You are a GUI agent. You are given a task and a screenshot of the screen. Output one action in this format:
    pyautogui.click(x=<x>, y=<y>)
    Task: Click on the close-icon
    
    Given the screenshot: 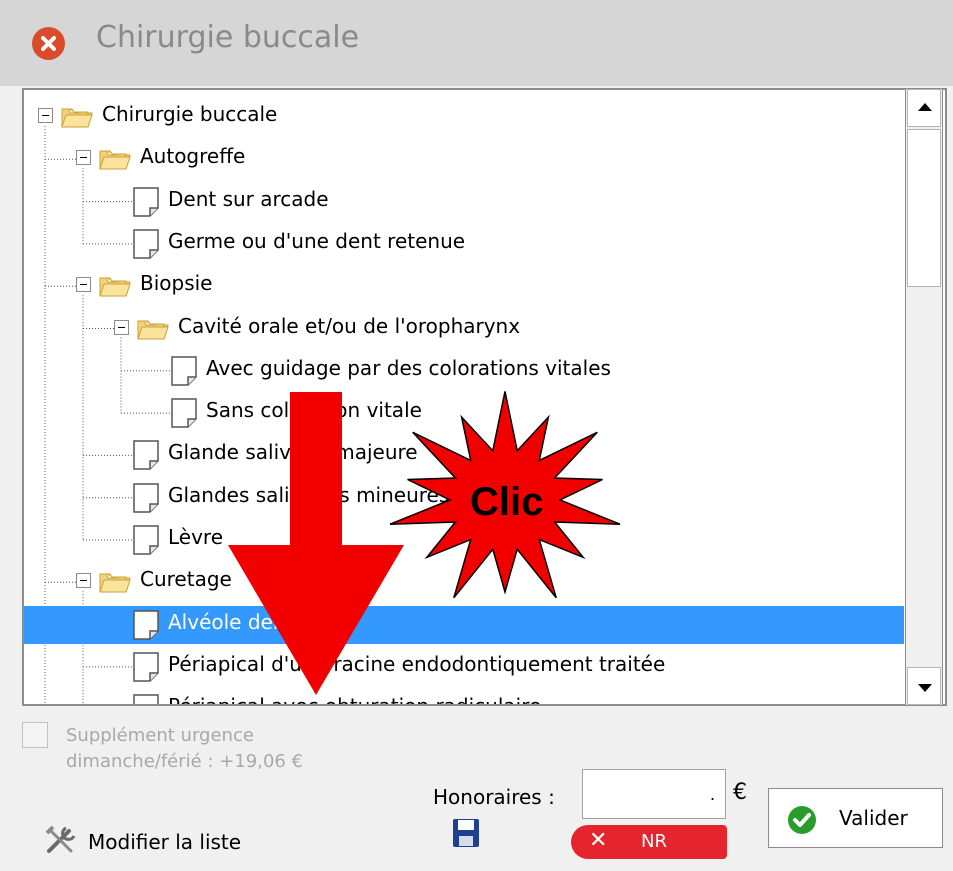 What is the action you would take?
    pyautogui.click(x=48, y=43)
    